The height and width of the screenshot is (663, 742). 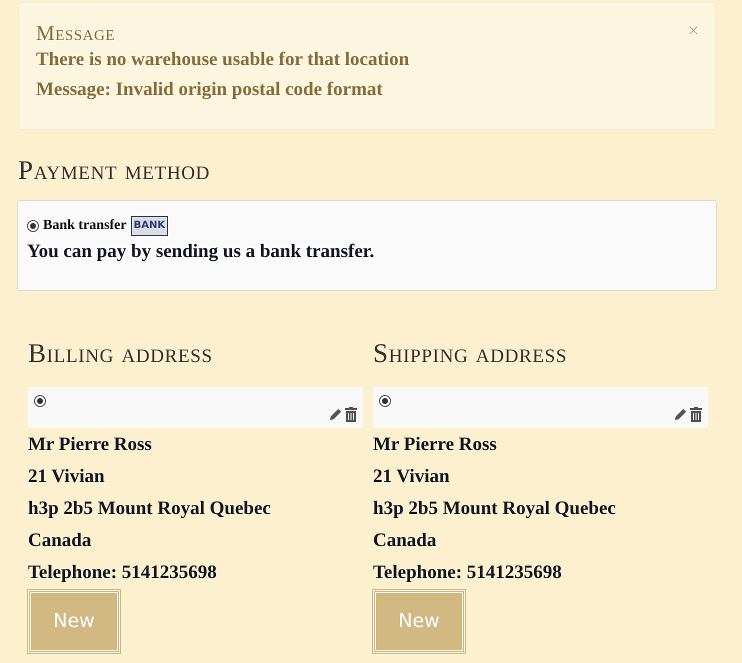 What do you see at coordinates (114, 170) in the screenshot?
I see `section-heading: Payment method` at bounding box center [114, 170].